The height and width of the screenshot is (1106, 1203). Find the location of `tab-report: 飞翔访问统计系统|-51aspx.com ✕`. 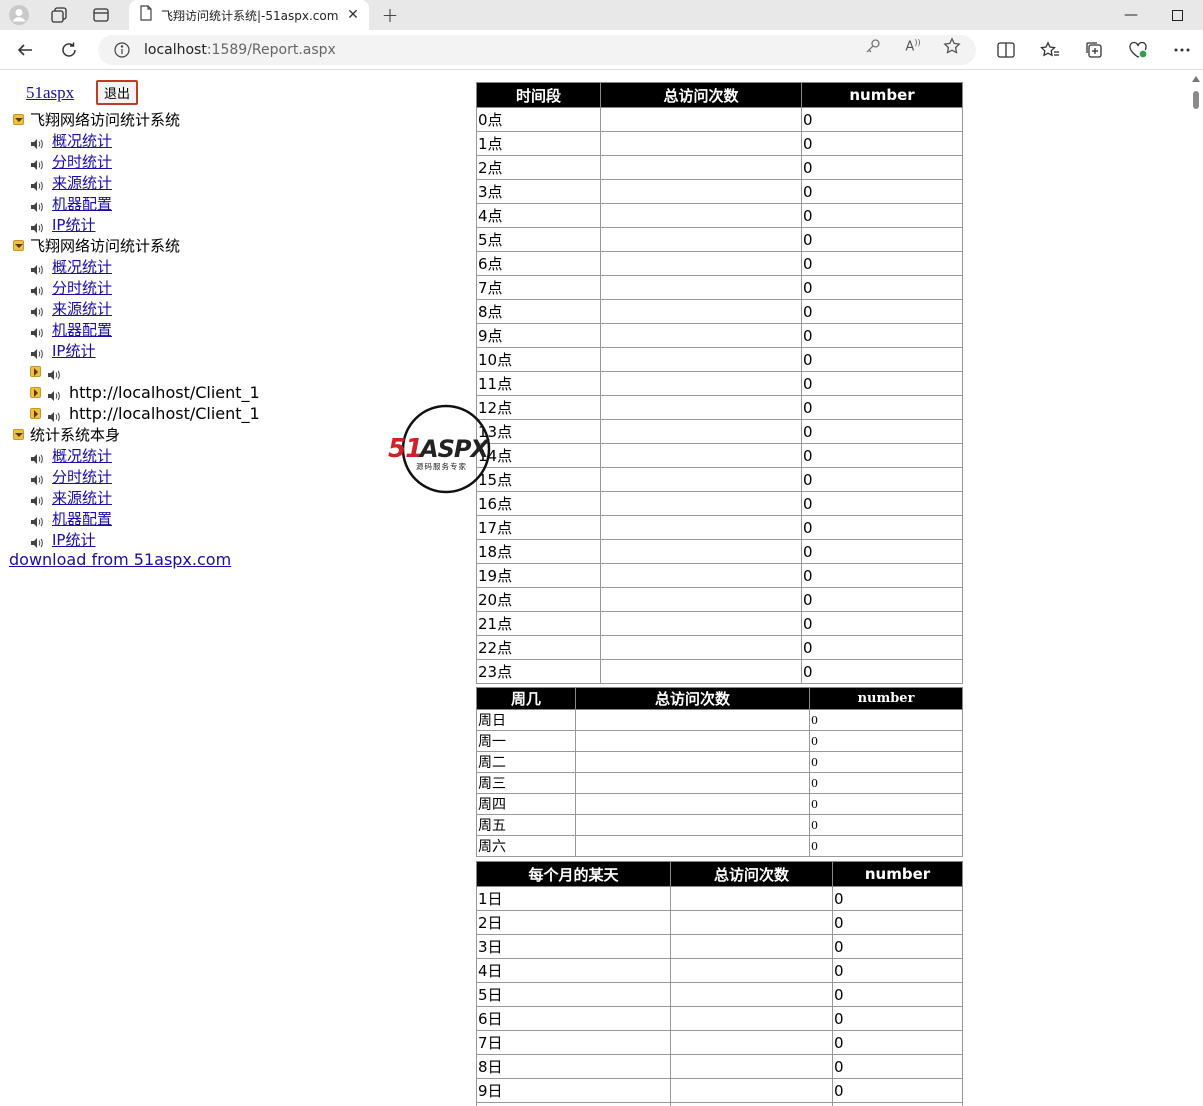

tab-report: 飞翔访问统计系统|-51aspx.com ✕ is located at coordinates (249, 15).